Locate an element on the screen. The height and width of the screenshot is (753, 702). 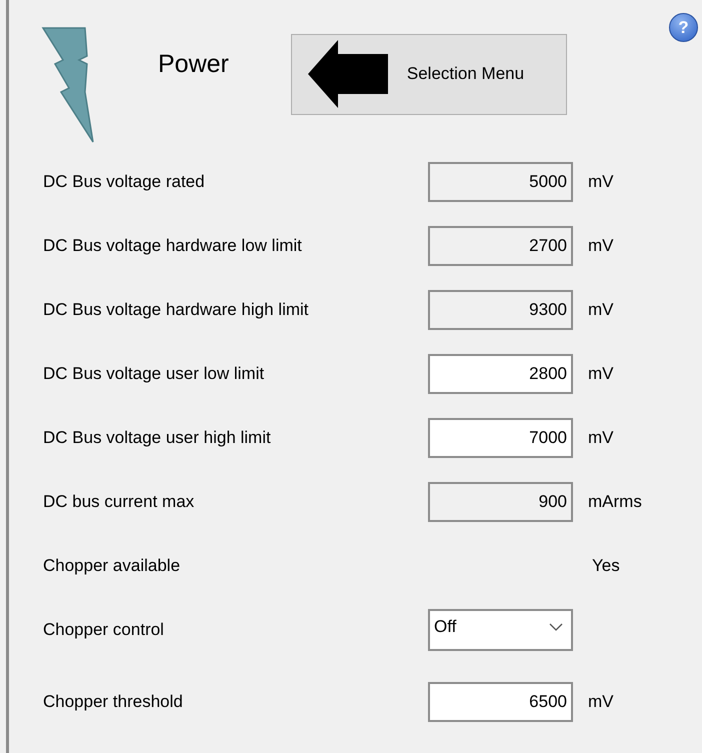
field-label: DC bus current max is located at coordinates (119, 502).